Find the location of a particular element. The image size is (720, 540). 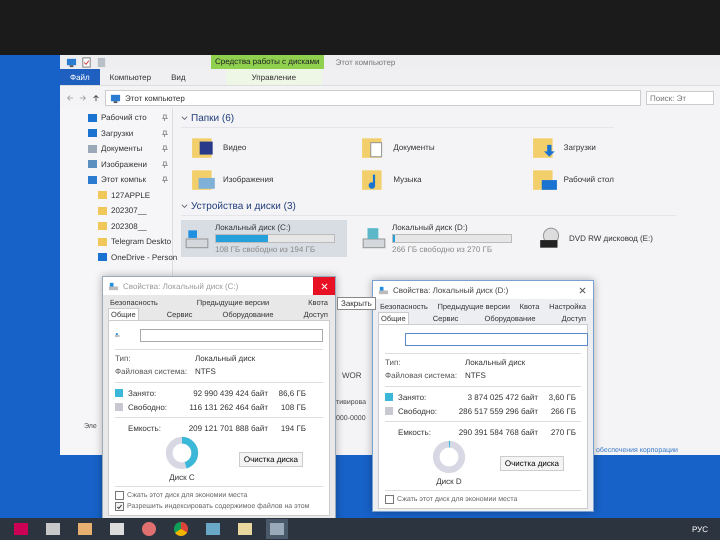

search-field: Поиск: Эт is located at coordinates (680, 98).